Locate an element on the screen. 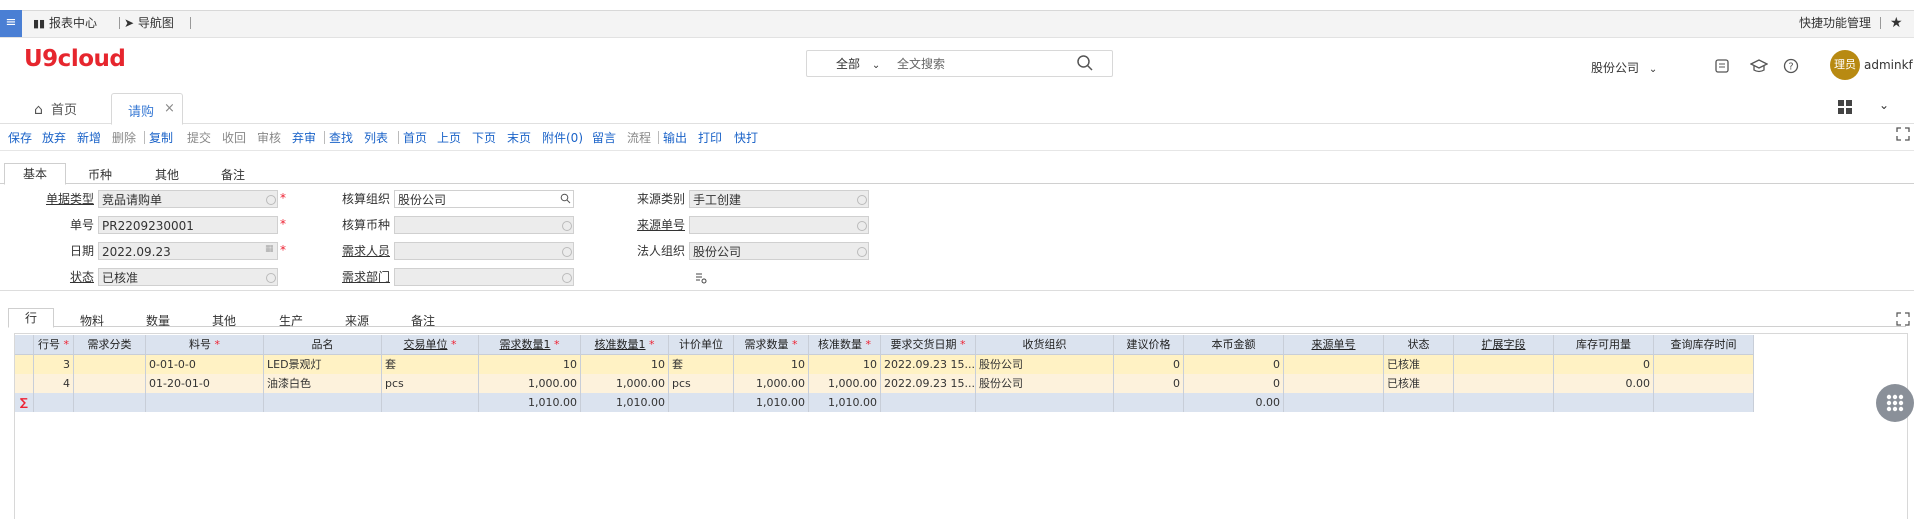  column-header: 行号 * is located at coordinates (54, 344).